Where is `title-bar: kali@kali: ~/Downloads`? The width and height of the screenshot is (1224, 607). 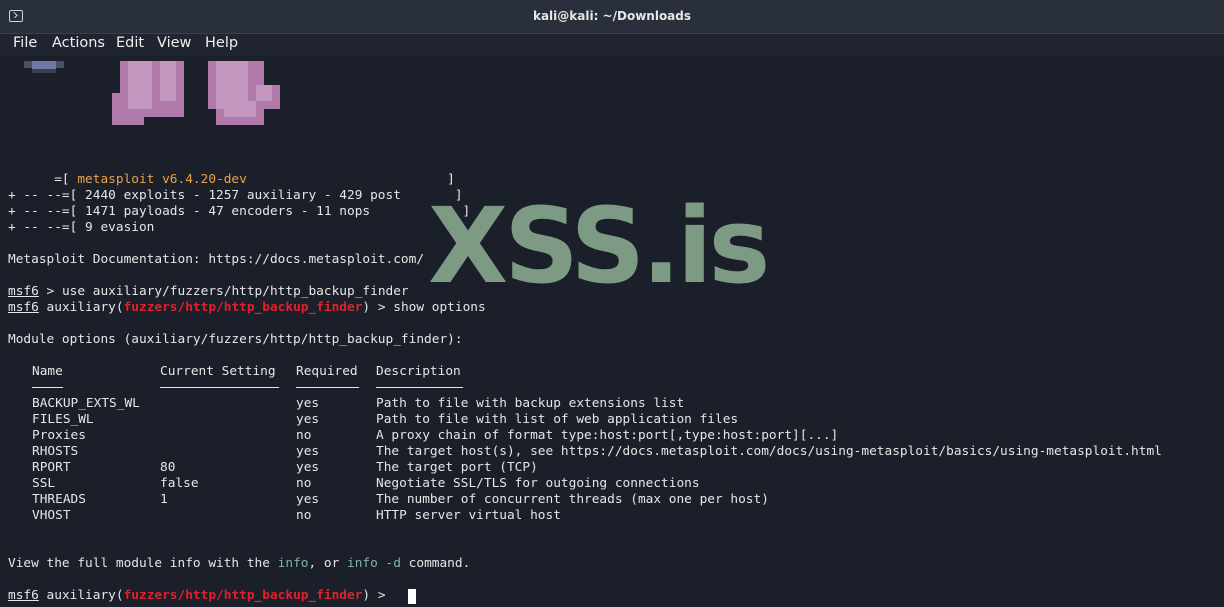
title-bar: kali@kali: ~/Downloads is located at coordinates (612, 17).